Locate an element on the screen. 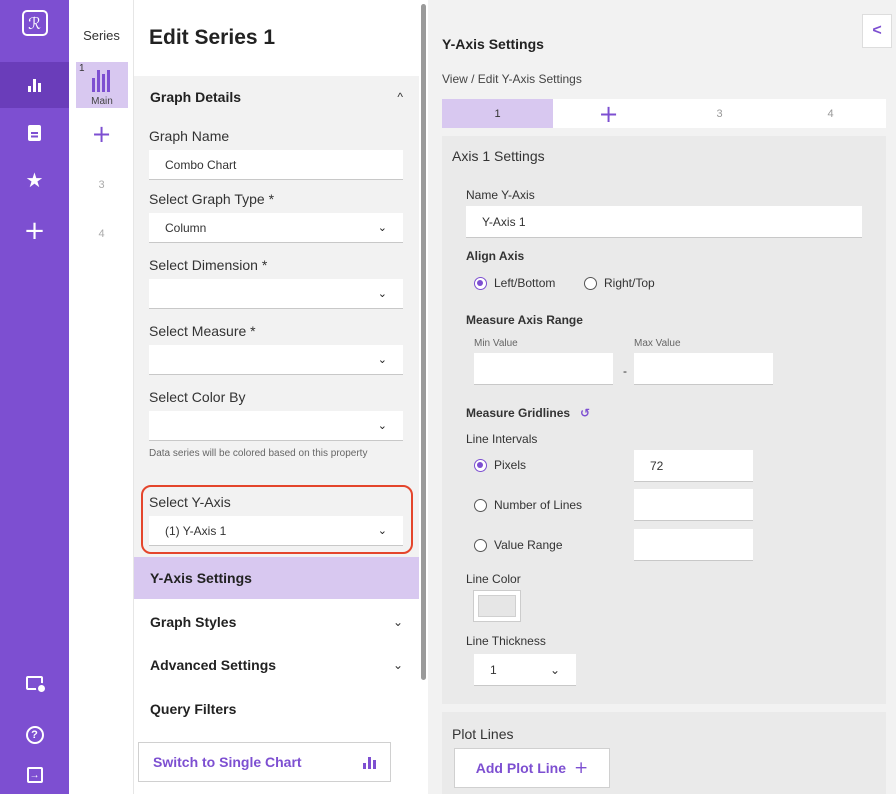  plot-lines-card: Plot Lines Add Plot Line + is located at coordinates (664, 753).